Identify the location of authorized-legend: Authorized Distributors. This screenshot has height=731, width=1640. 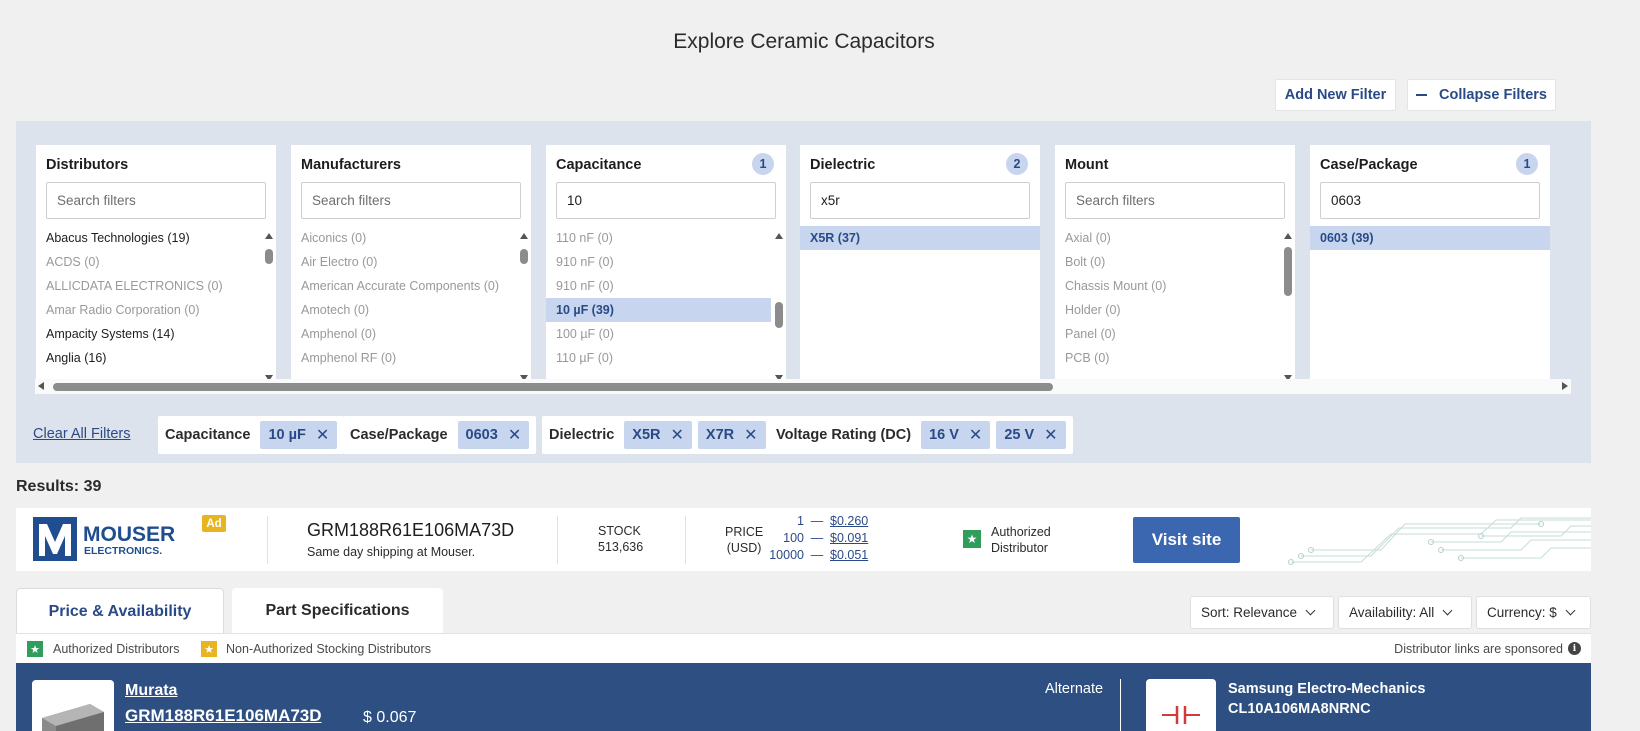
(116, 649).